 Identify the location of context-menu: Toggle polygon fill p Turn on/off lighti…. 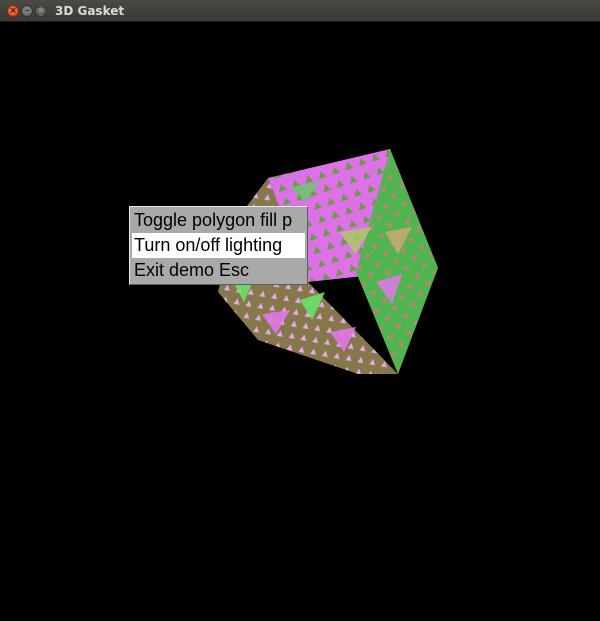
(218, 245).